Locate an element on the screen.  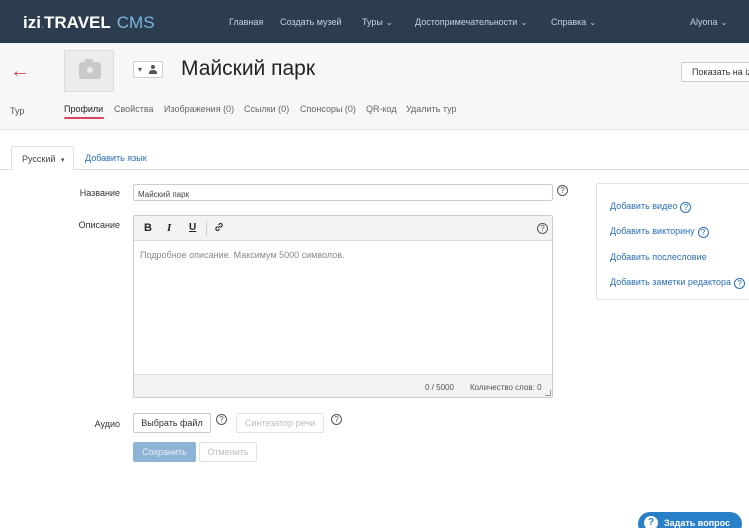
tab-sponsors: Спонсоры (0) is located at coordinates (328, 109).